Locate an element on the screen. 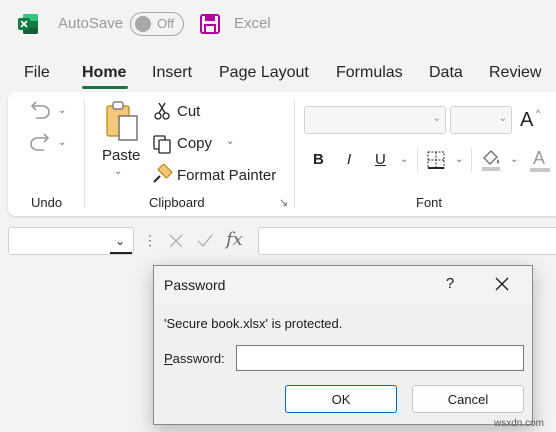  app-name: Excel is located at coordinates (252, 23).